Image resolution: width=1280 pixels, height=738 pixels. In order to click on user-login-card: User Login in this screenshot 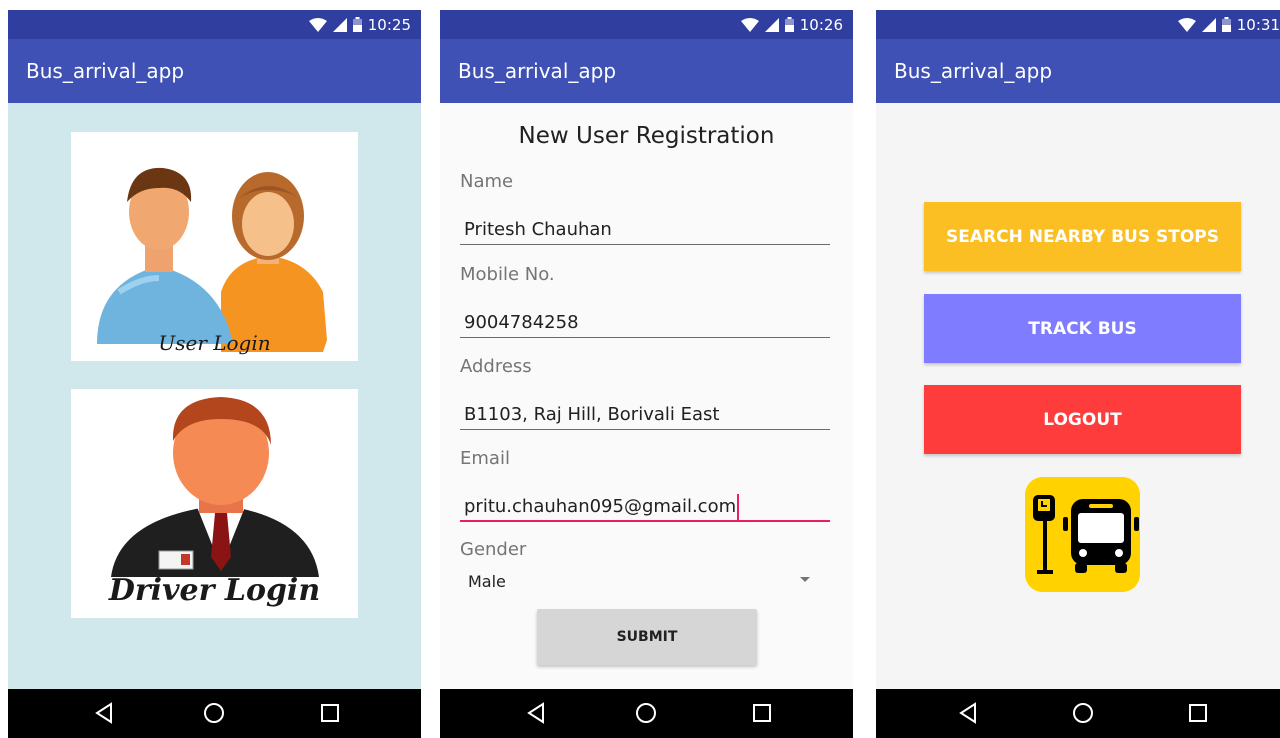, I will do `click(214, 246)`.